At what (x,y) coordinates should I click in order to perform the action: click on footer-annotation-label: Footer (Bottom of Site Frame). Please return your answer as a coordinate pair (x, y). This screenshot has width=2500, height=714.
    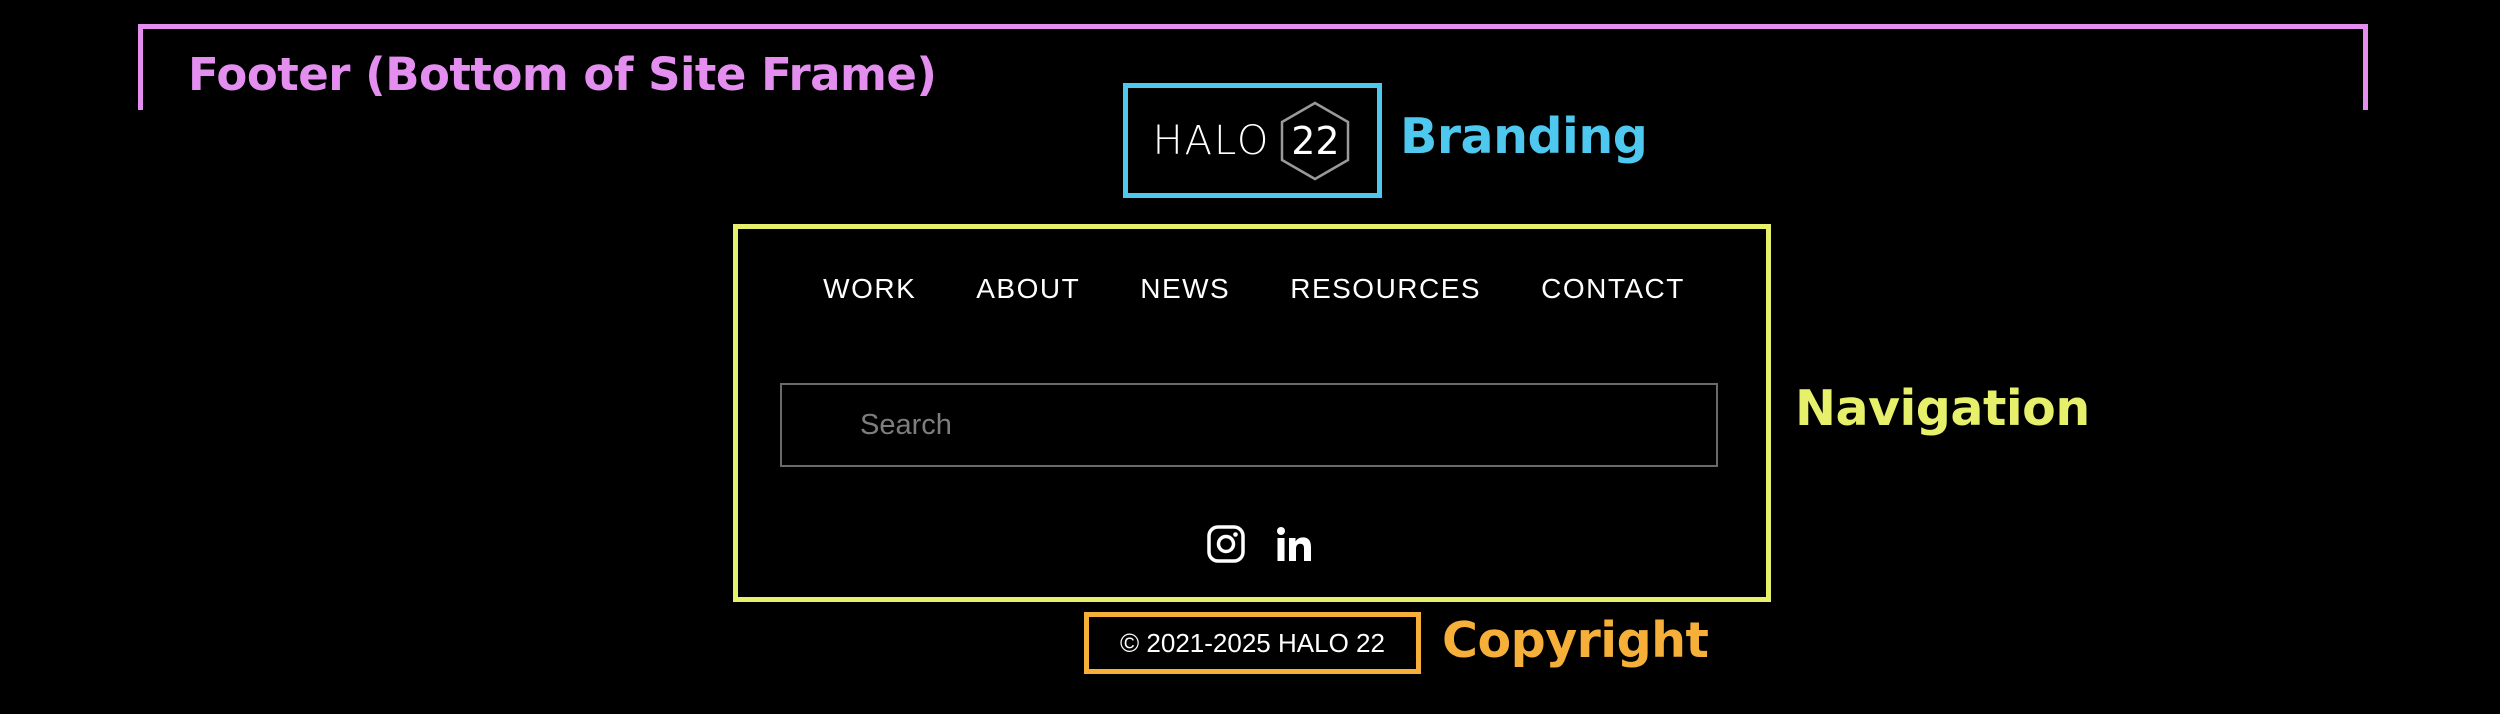
    Looking at the image, I should click on (562, 74).